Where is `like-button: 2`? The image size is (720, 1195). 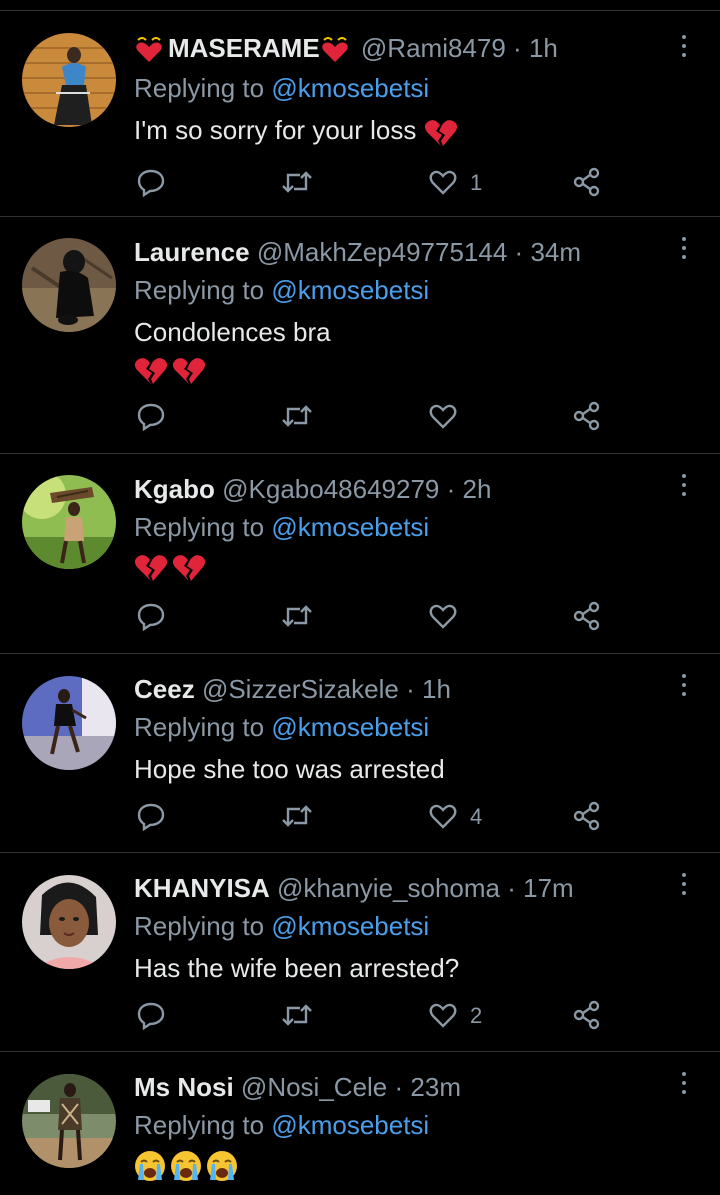
like-button: 2 is located at coordinates (468, 1017).